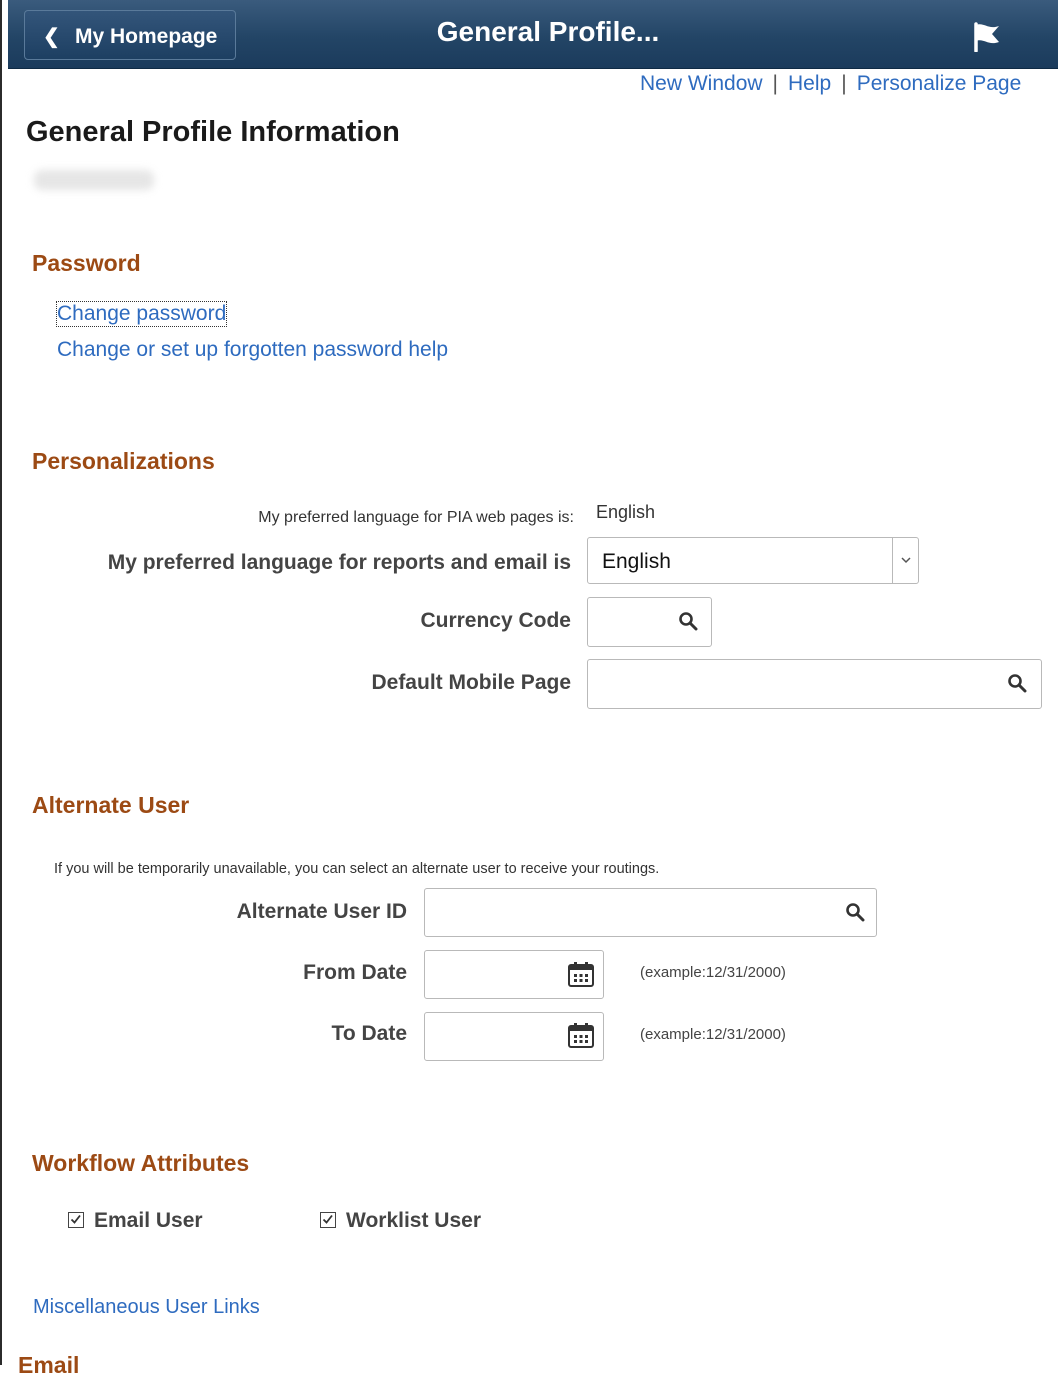  I want to click on help-link: Help, so click(809, 83).